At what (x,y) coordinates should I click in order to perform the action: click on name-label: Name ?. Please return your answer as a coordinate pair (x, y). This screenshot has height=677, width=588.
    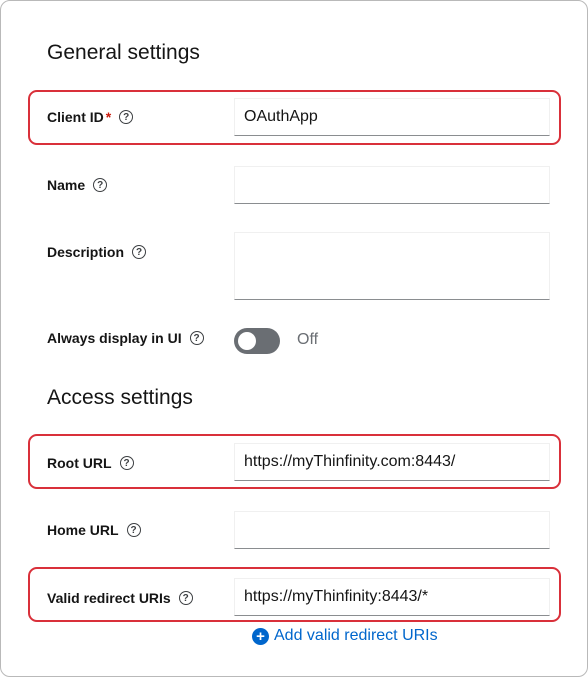
    Looking at the image, I should click on (77, 185).